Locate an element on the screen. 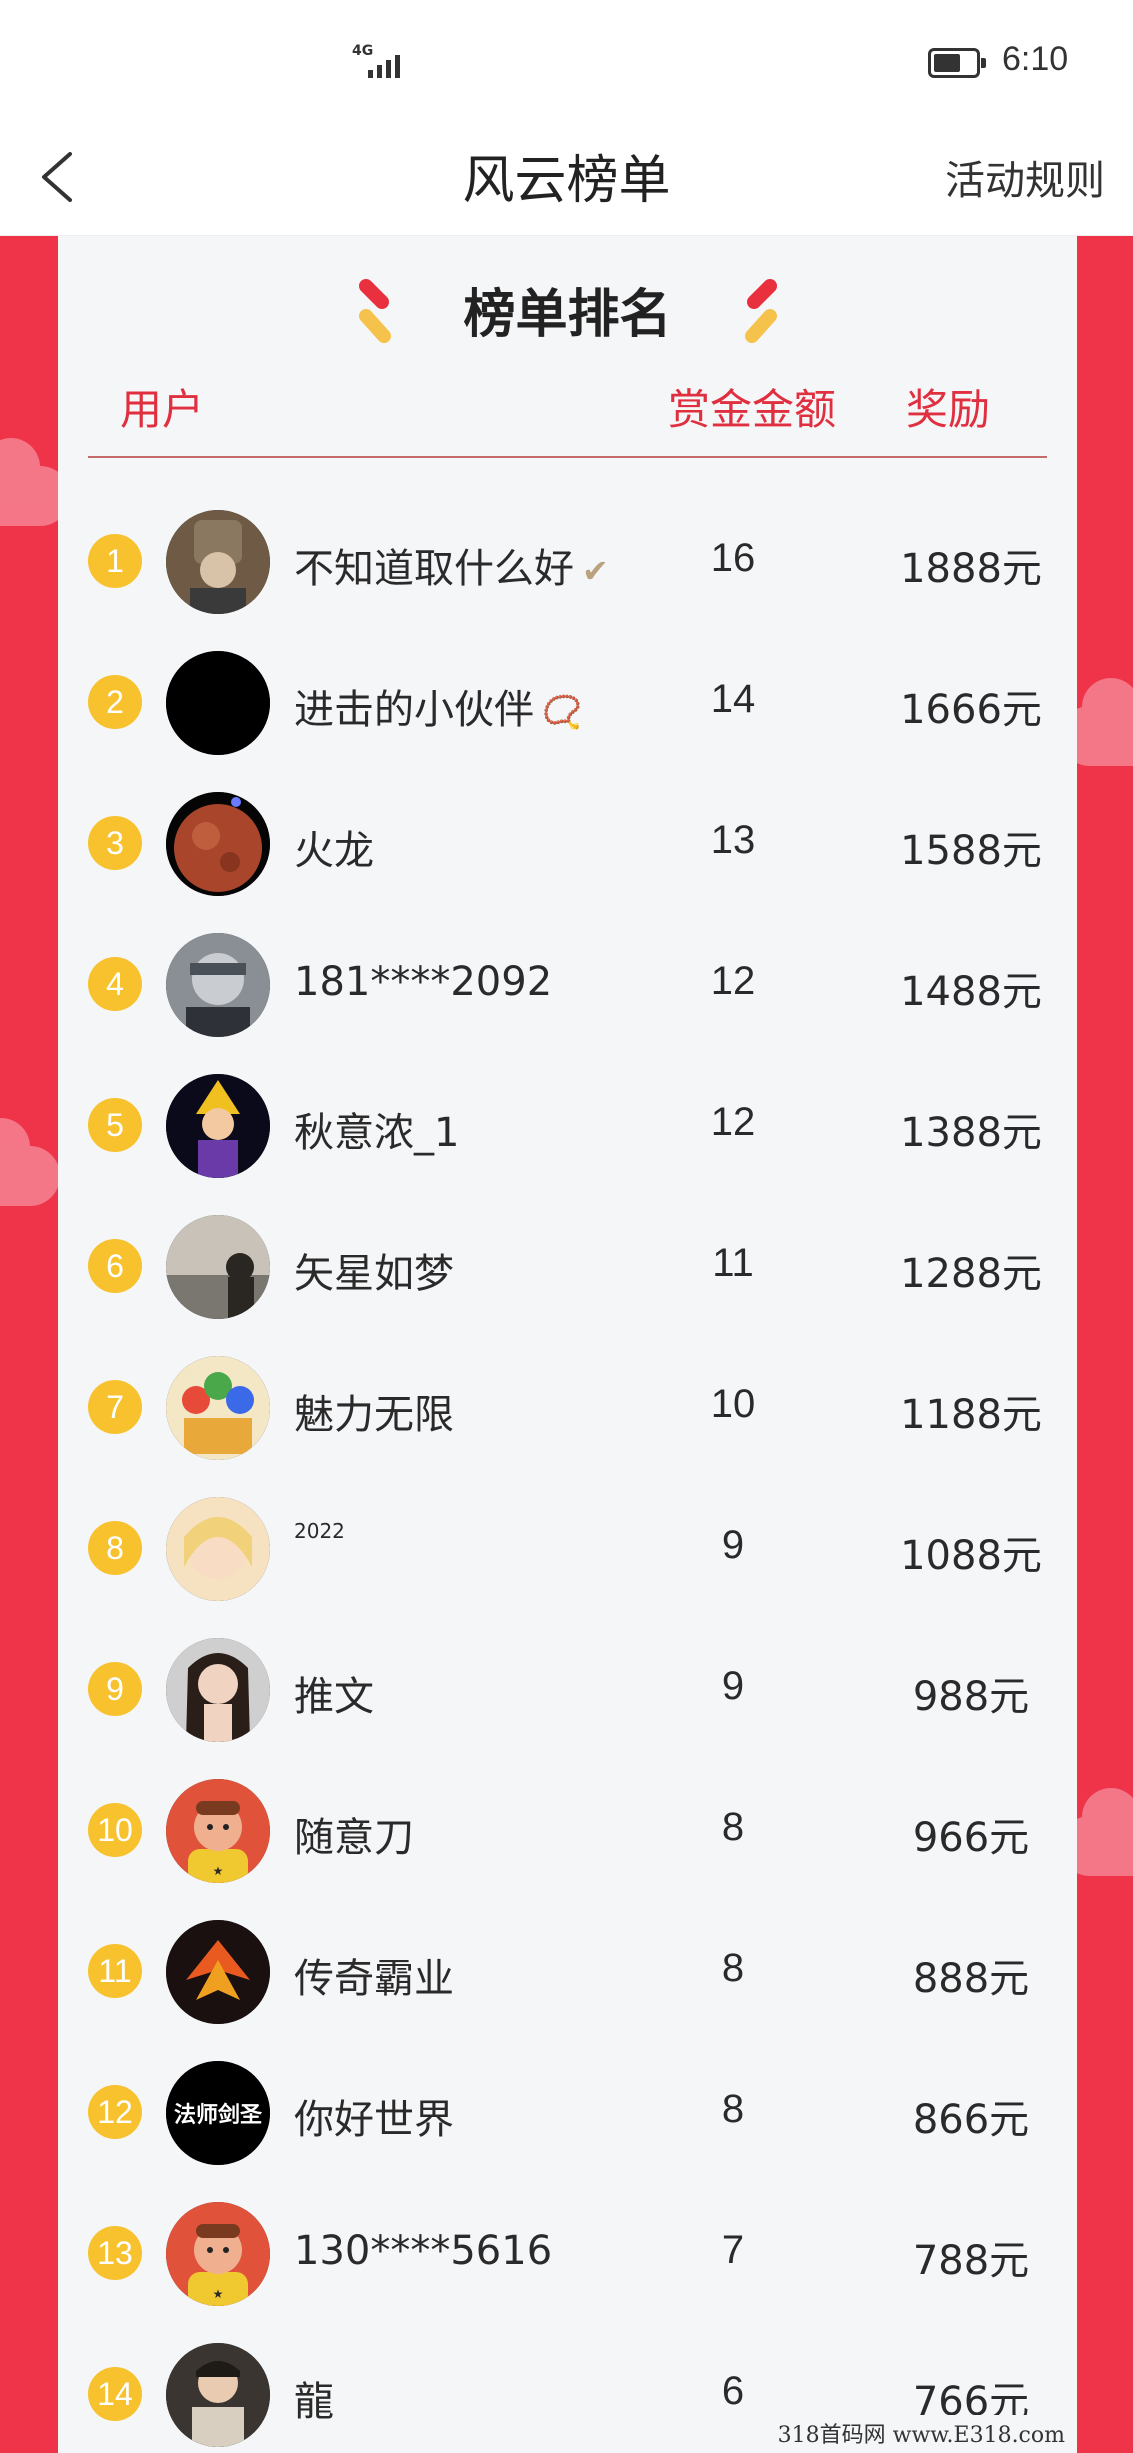 The image size is (1133, 2453). reward-amount: 1888元 is located at coordinates (971, 569).